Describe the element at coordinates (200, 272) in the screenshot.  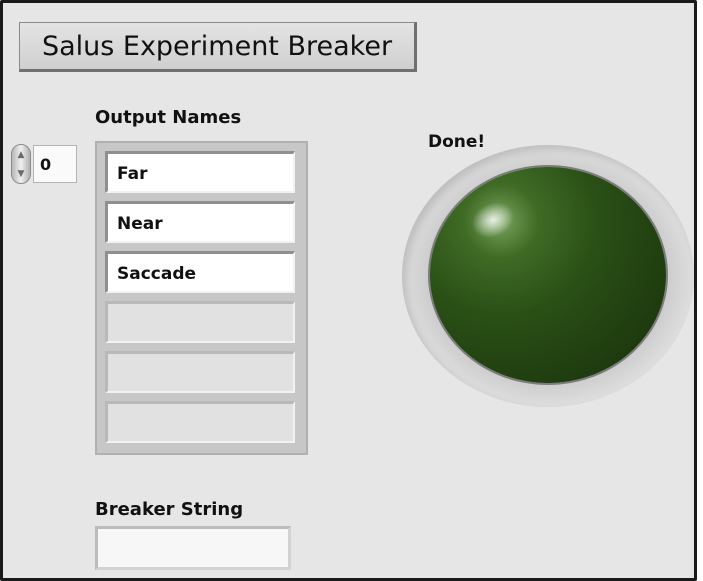
I see `array-element-2: Saccade` at that location.